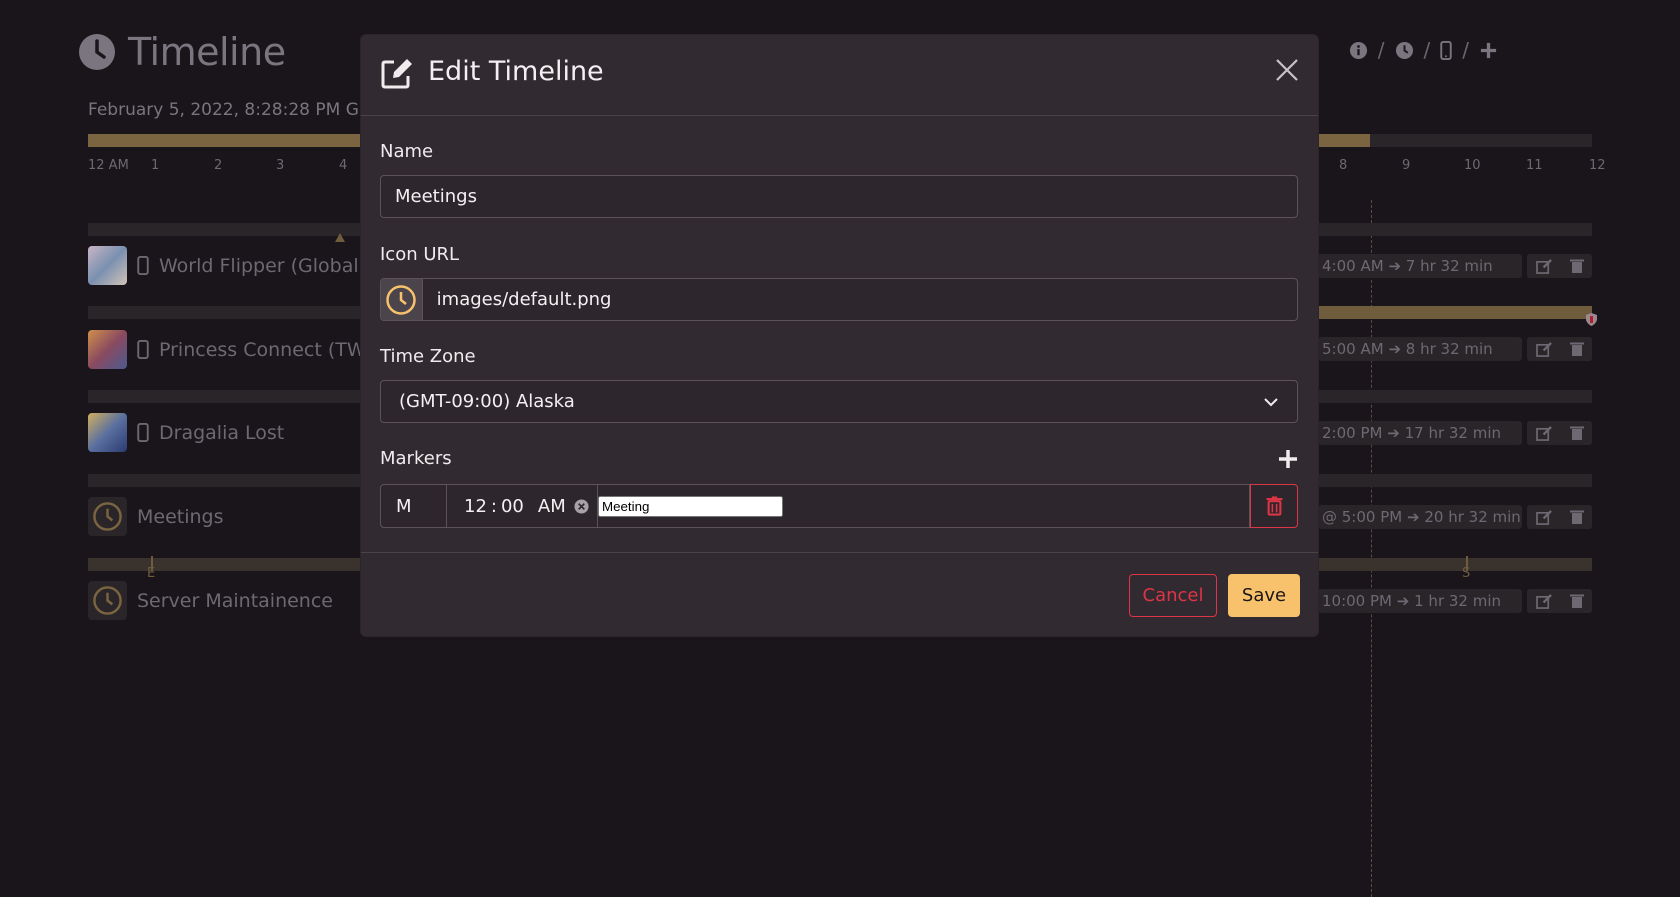 This screenshot has height=897, width=1680. What do you see at coordinates (1420, 517) in the screenshot?
I see `row-info: @ 5:00 PM ➔ 20 hr 32 min` at bounding box center [1420, 517].